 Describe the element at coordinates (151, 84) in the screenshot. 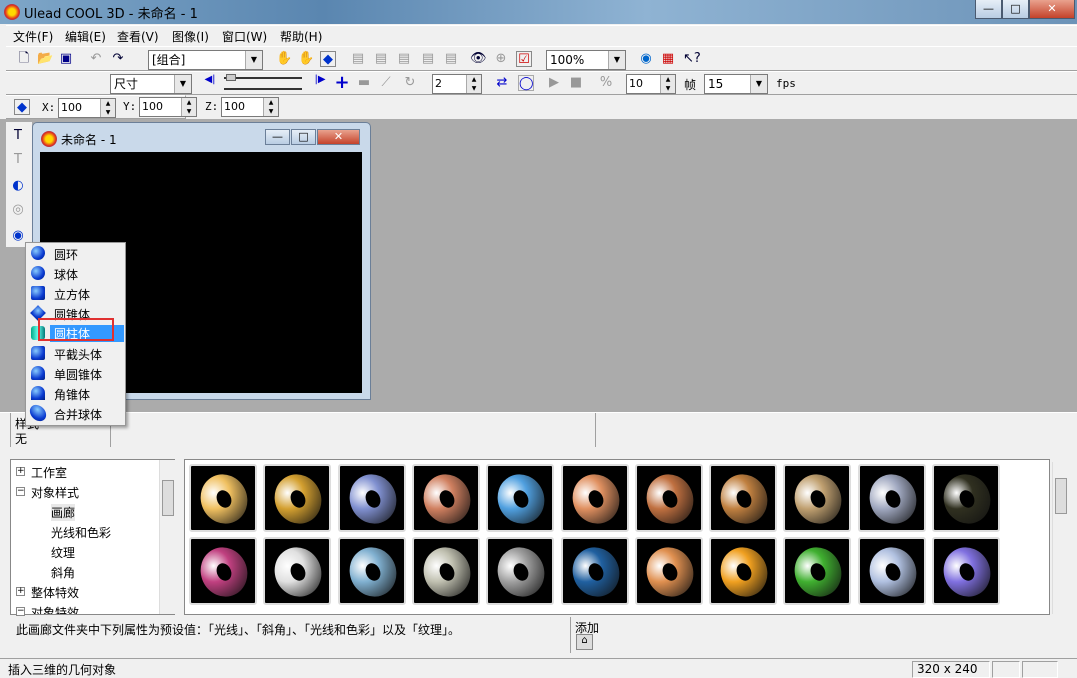

I see `size-select: 尺寸` at that location.